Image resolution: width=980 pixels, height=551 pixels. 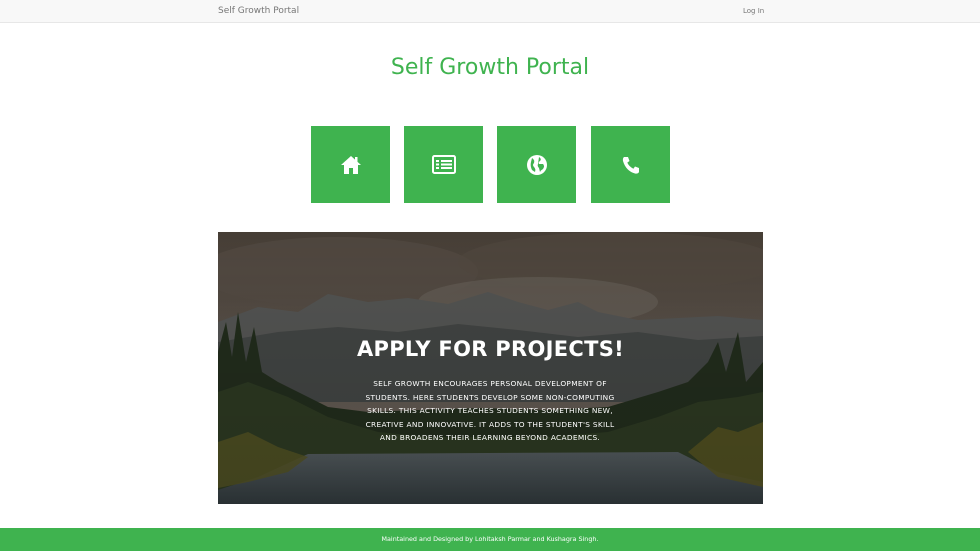 What do you see at coordinates (258, 11) in the screenshot?
I see `navbar-brand-link: Self Growth Portal` at bounding box center [258, 11].